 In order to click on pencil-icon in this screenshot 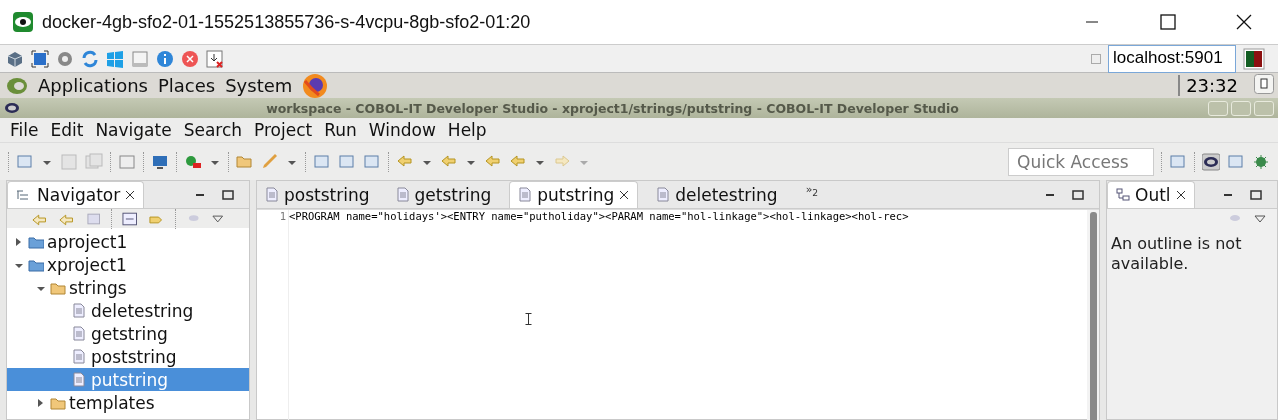, I will do `click(270, 161)`.